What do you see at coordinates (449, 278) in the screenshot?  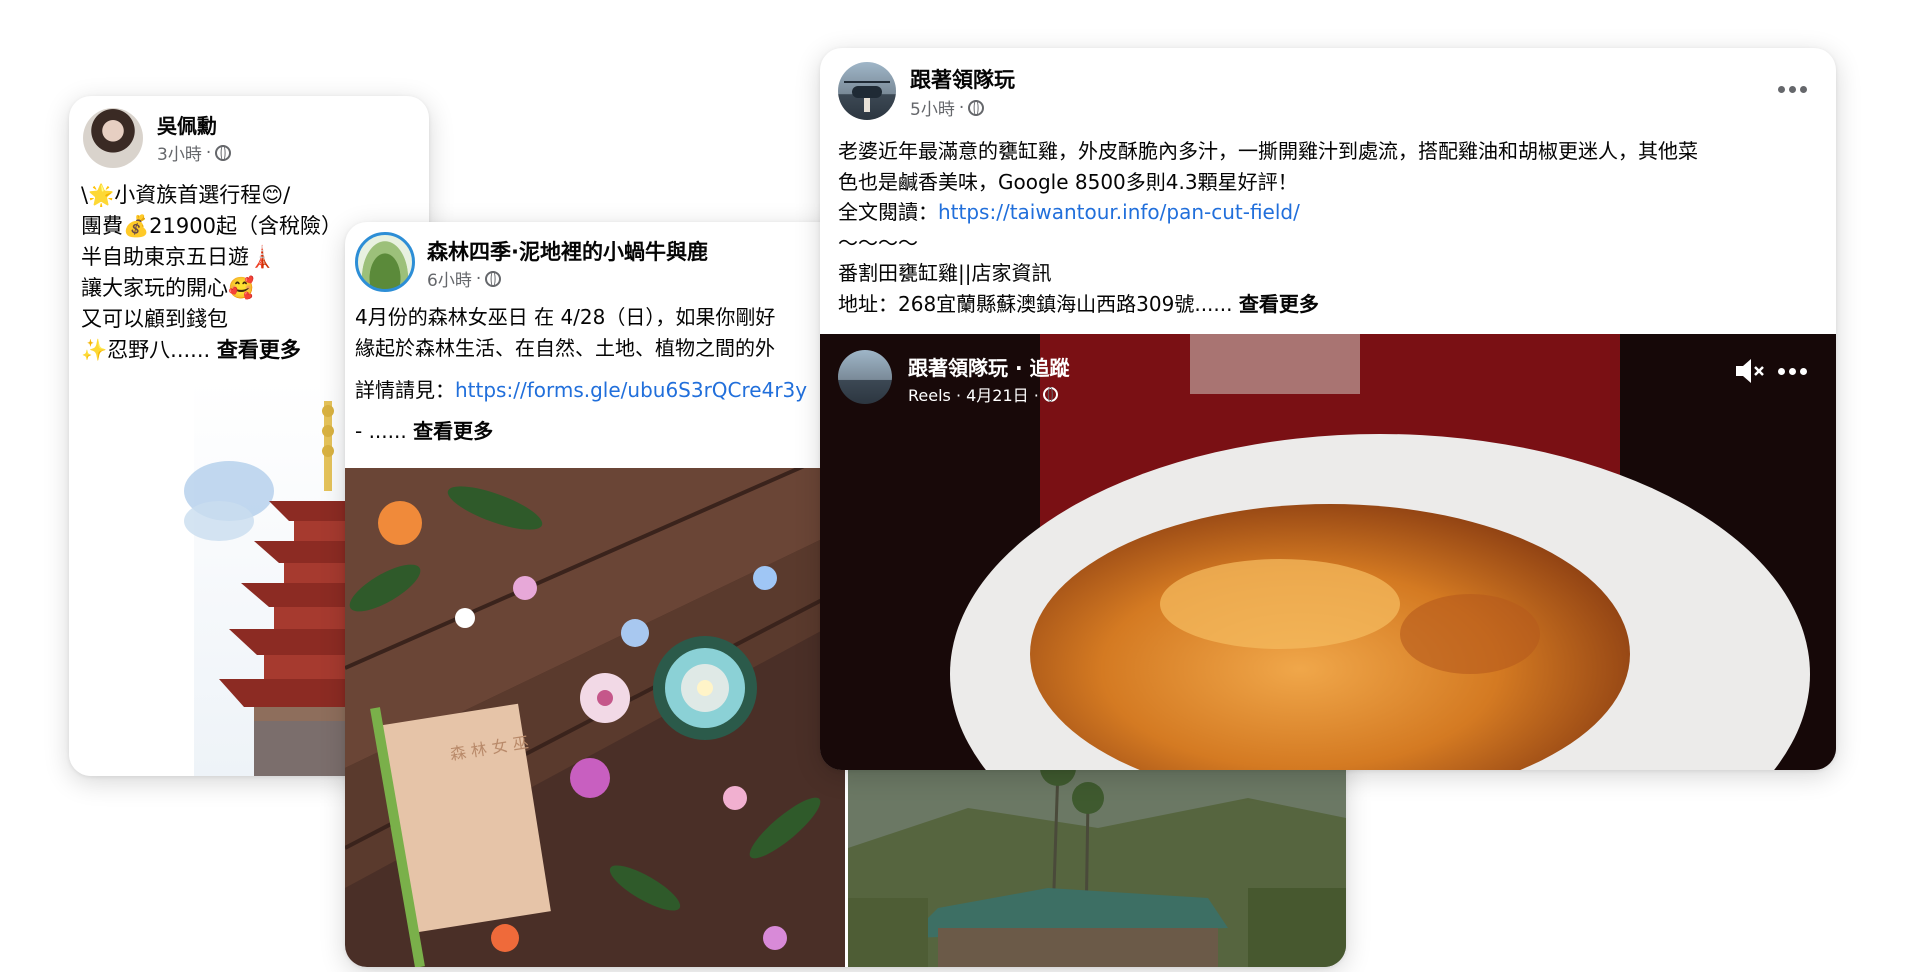 I see `post-time: 6小時` at bounding box center [449, 278].